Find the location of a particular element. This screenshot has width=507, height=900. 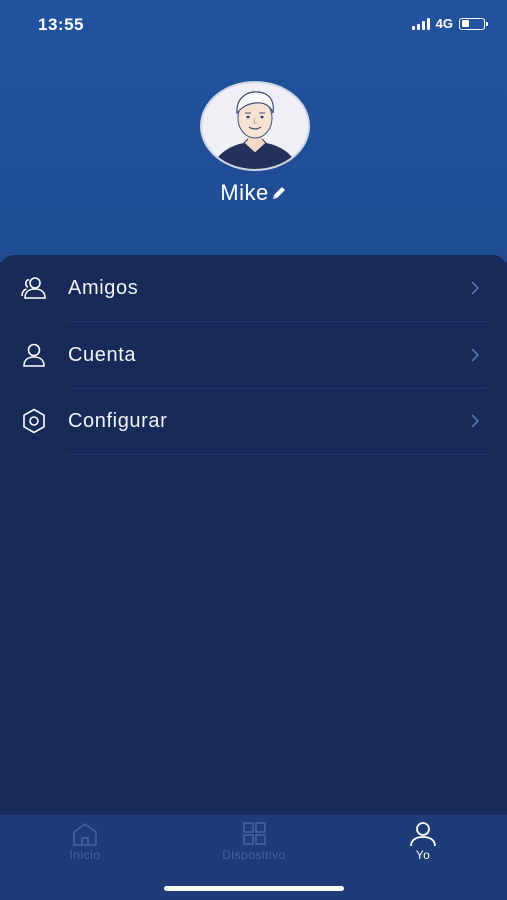

status-indicators: 4G is located at coordinates (449, 23).